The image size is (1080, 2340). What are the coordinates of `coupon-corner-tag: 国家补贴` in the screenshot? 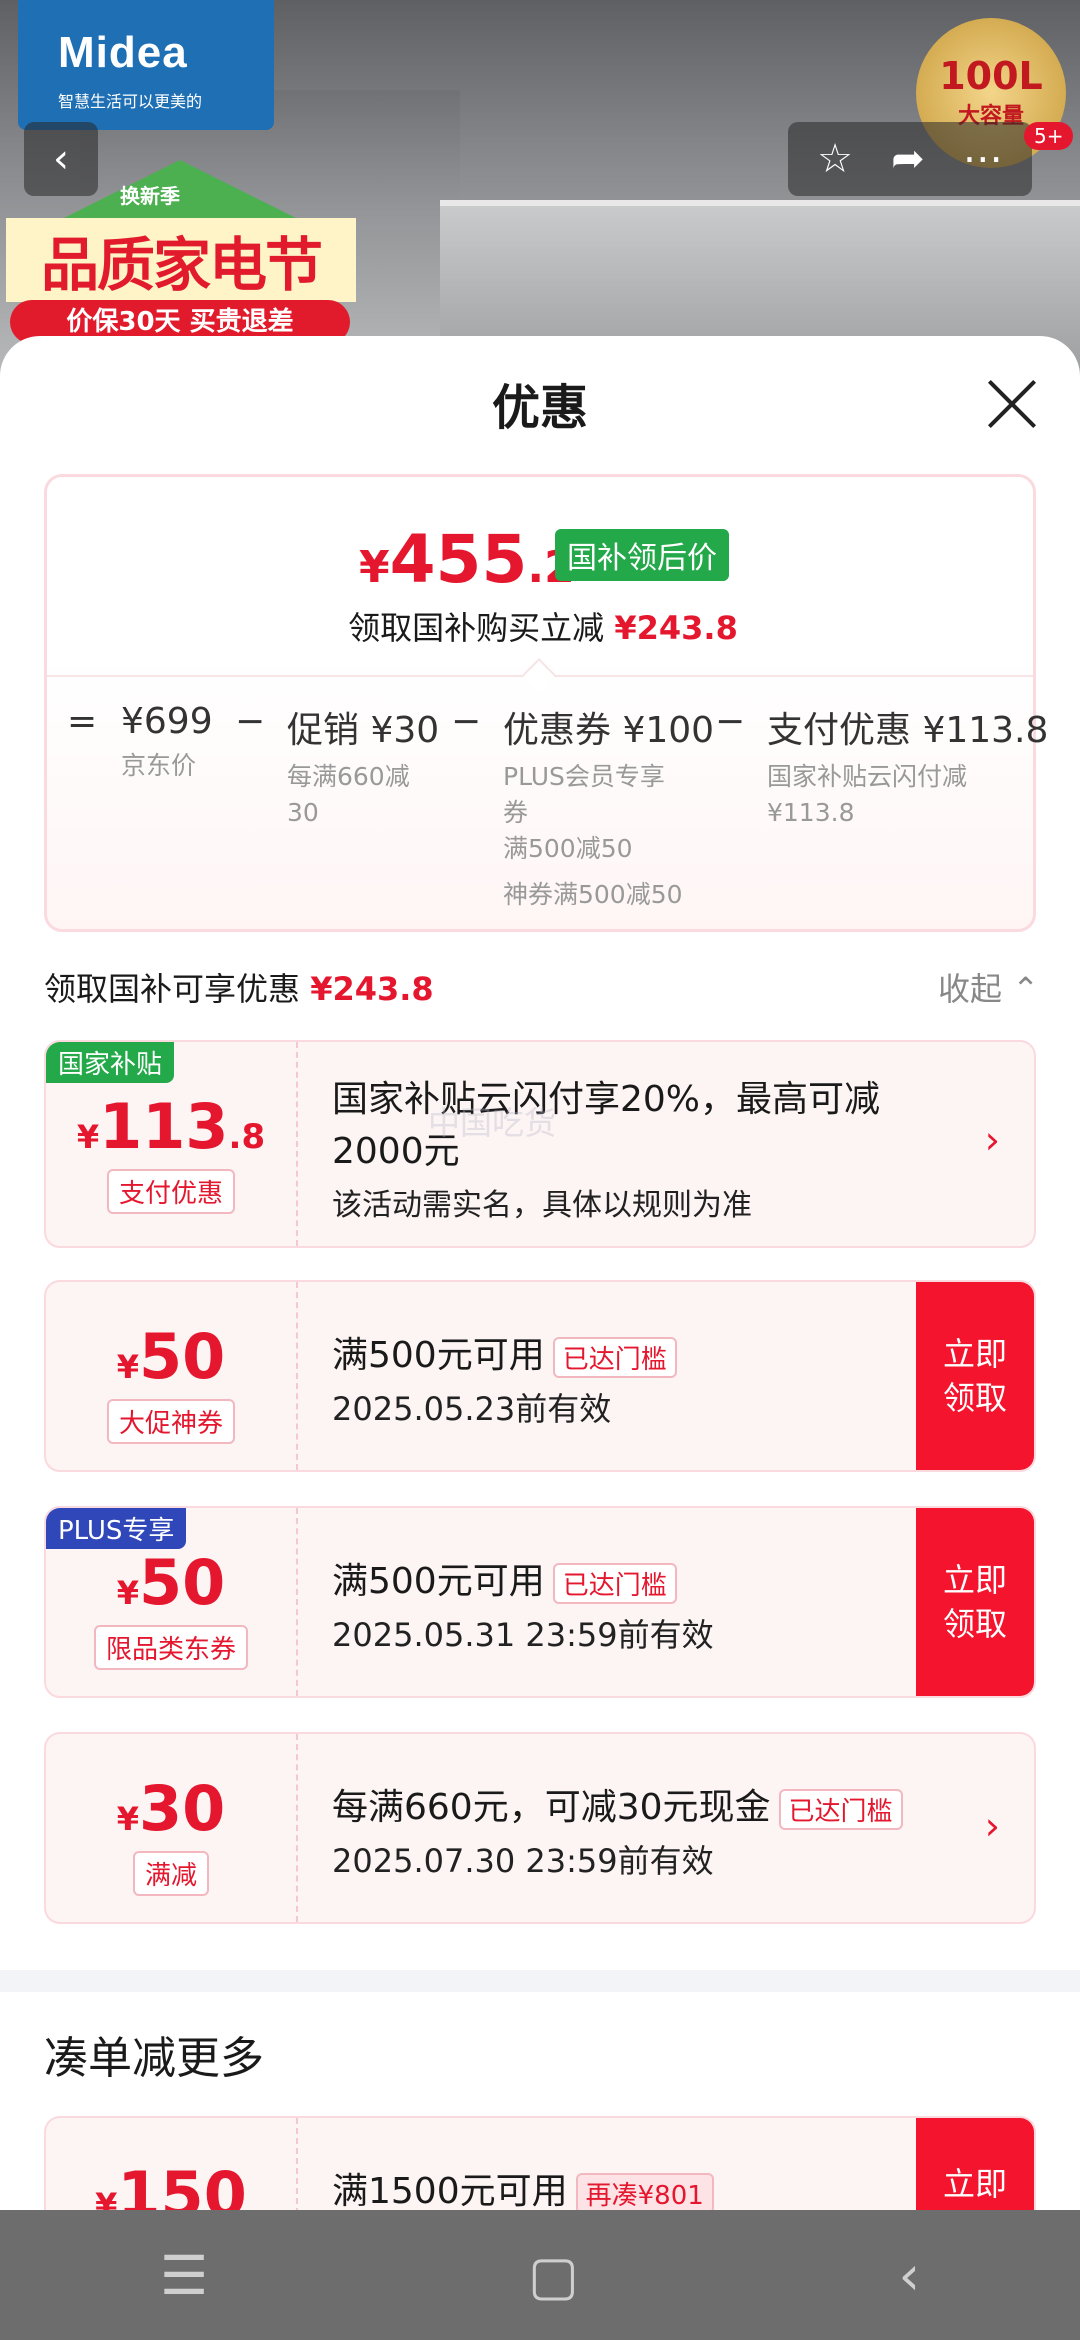 It's located at (110, 1062).